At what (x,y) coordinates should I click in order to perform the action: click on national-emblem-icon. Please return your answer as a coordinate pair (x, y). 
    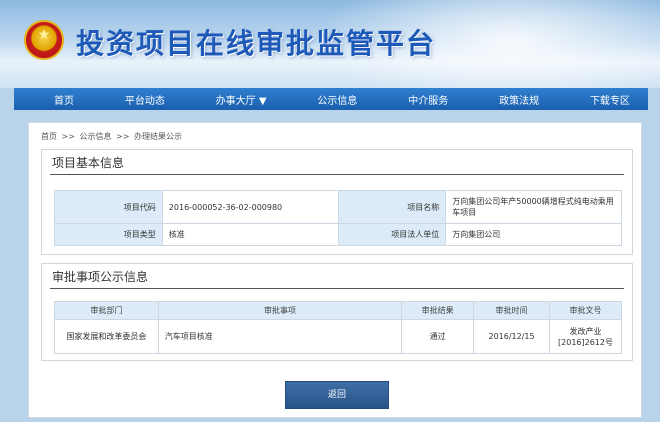
    Looking at the image, I should click on (44, 40).